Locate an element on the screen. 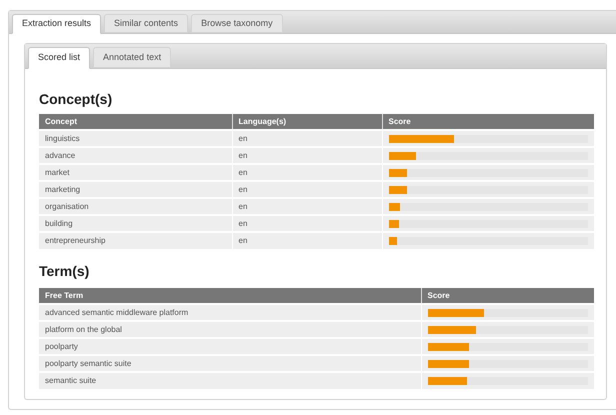  column-header: Free Term is located at coordinates (64, 295).